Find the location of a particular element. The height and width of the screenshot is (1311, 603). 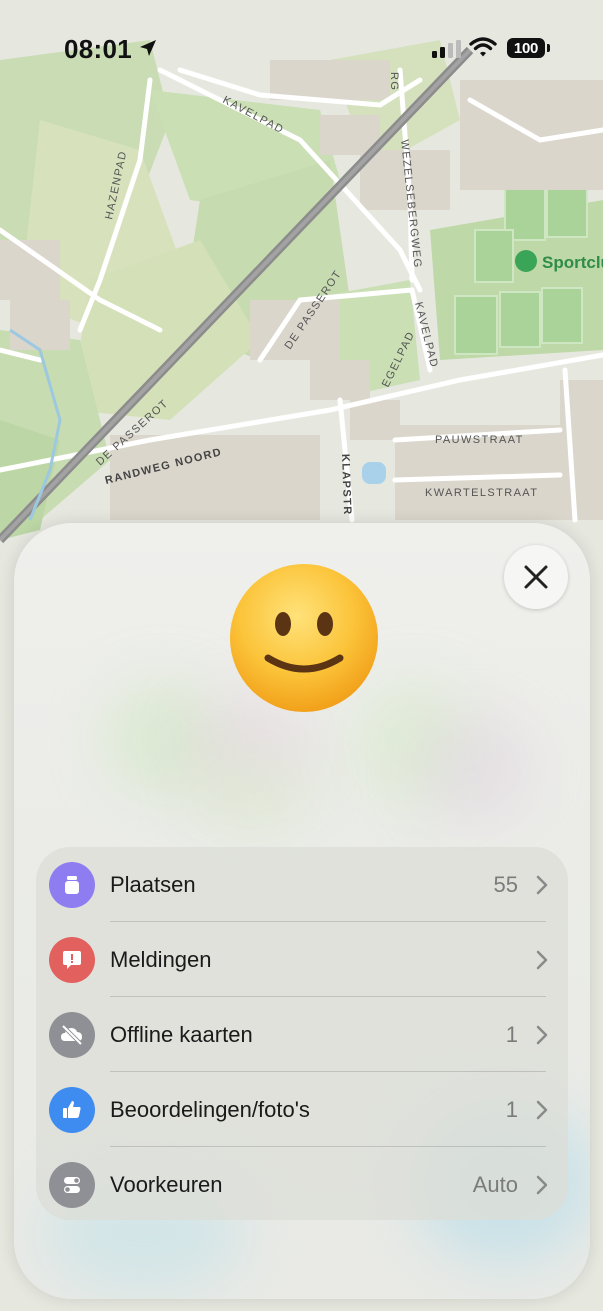

map-label: KLAPSTR is located at coordinates (346, 485).